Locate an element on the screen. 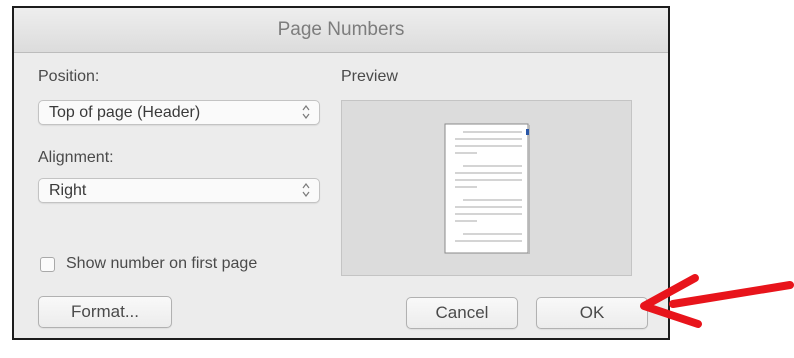  preview-label: Preview is located at coordinates (369, 76).